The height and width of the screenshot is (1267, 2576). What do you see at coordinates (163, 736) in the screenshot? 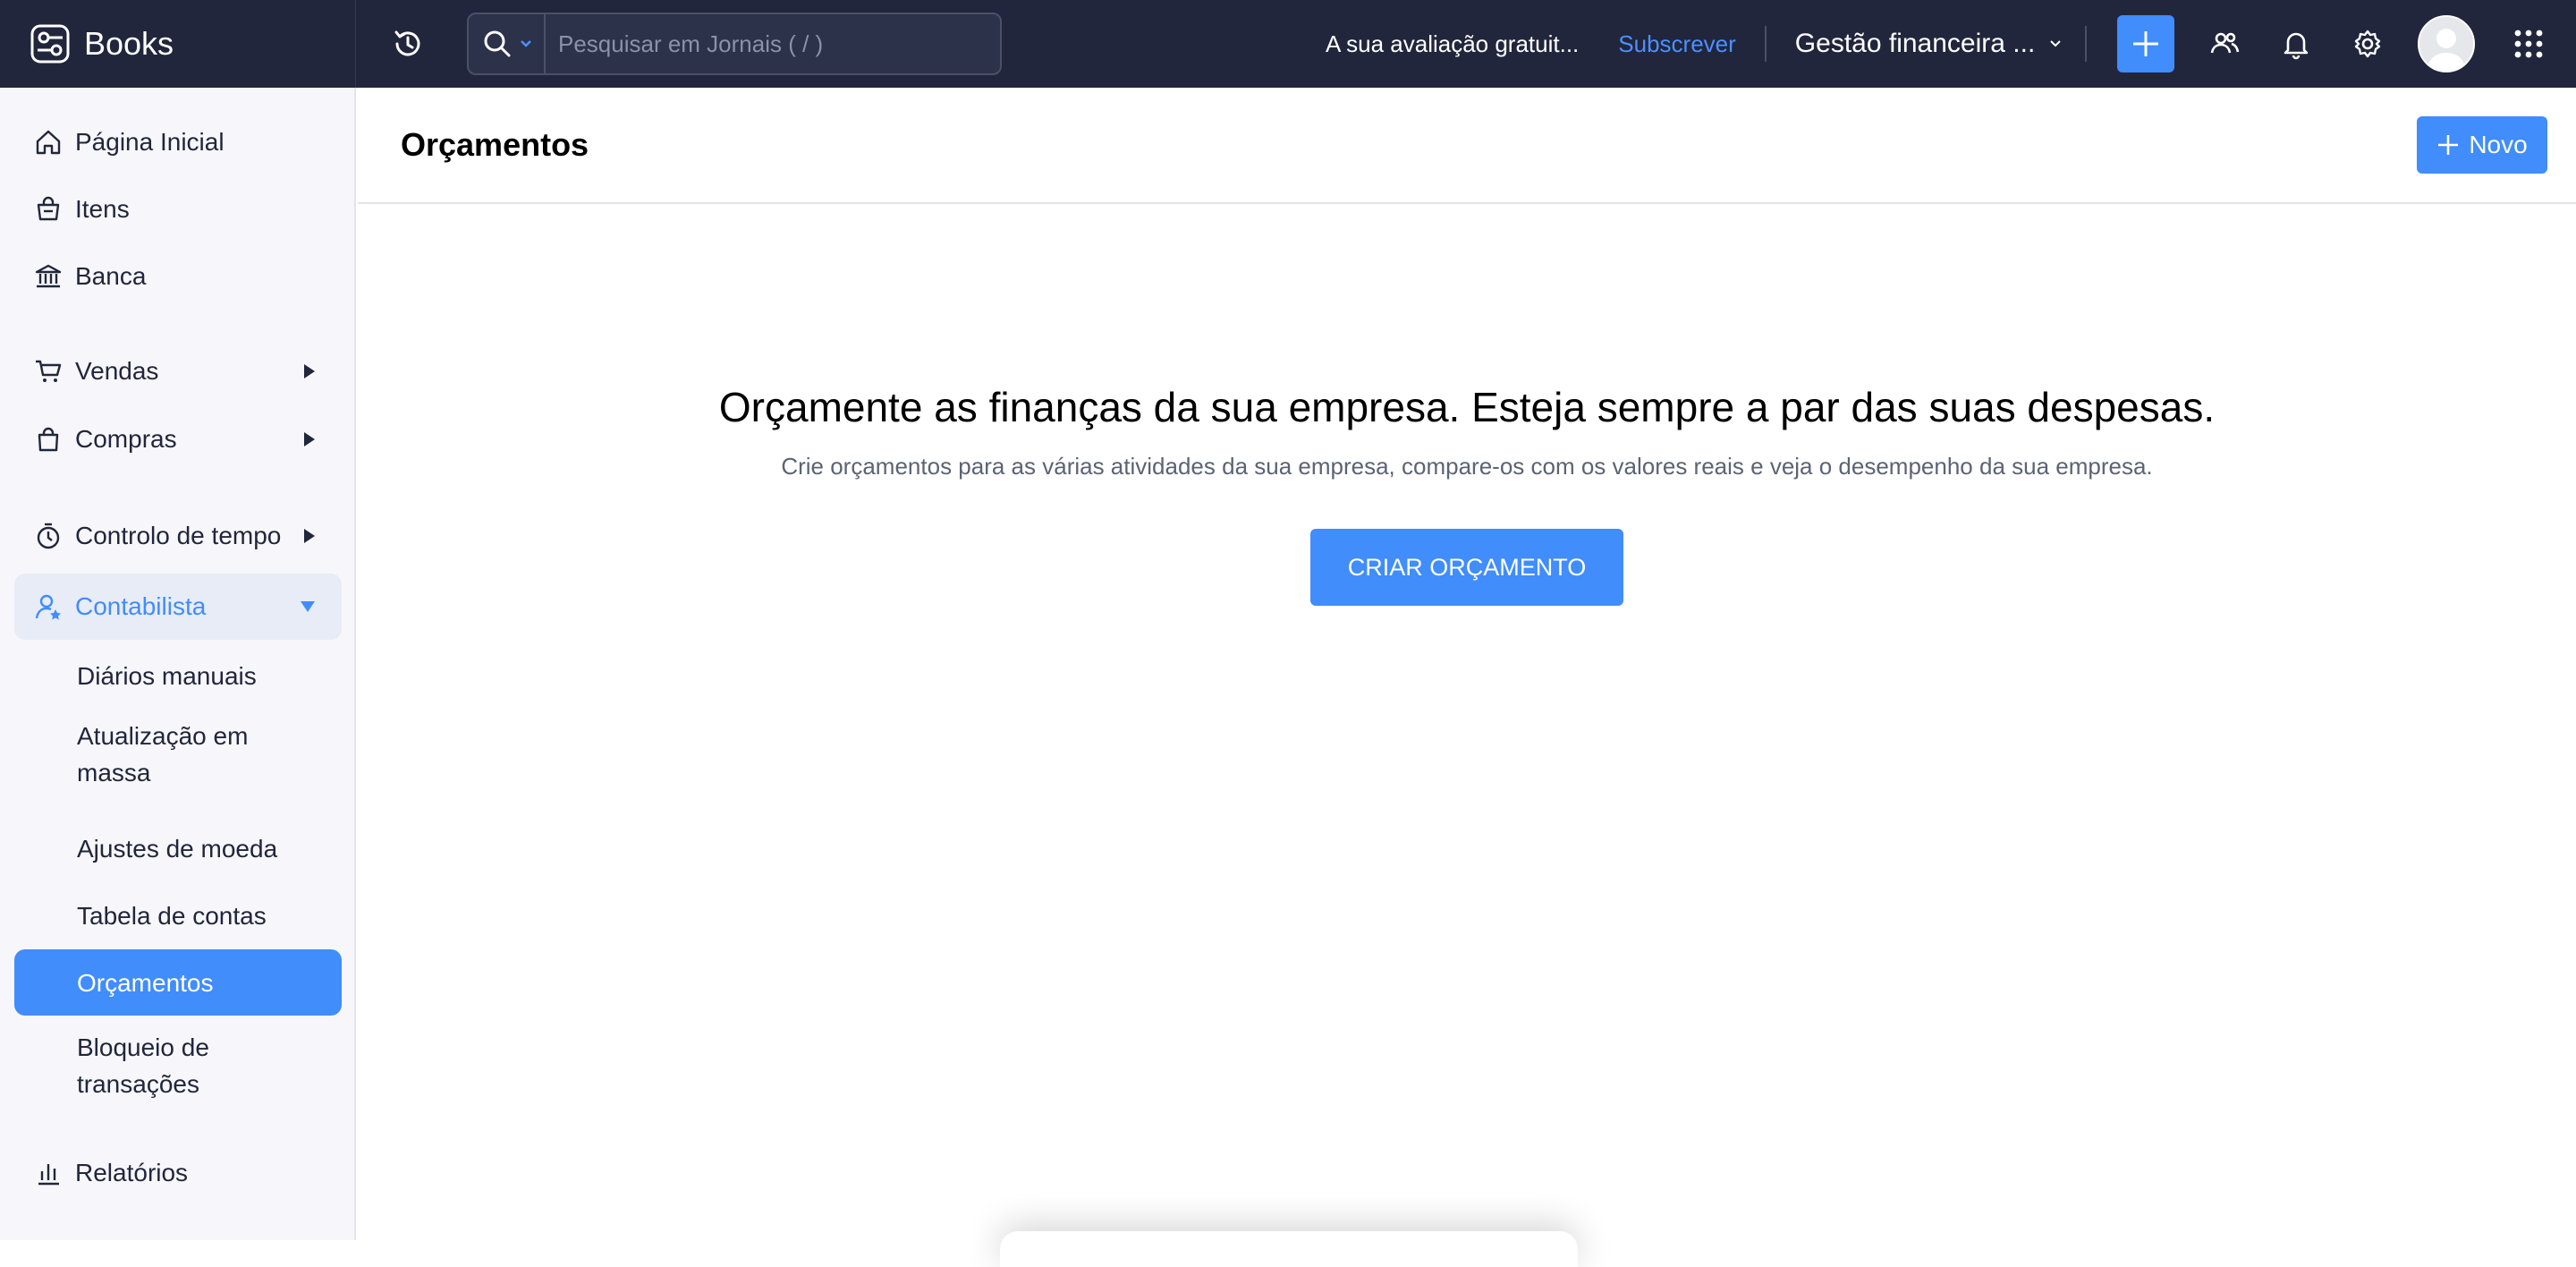
I see `sidebar-item-label: Atualização em` at bounding box center [163, 736].